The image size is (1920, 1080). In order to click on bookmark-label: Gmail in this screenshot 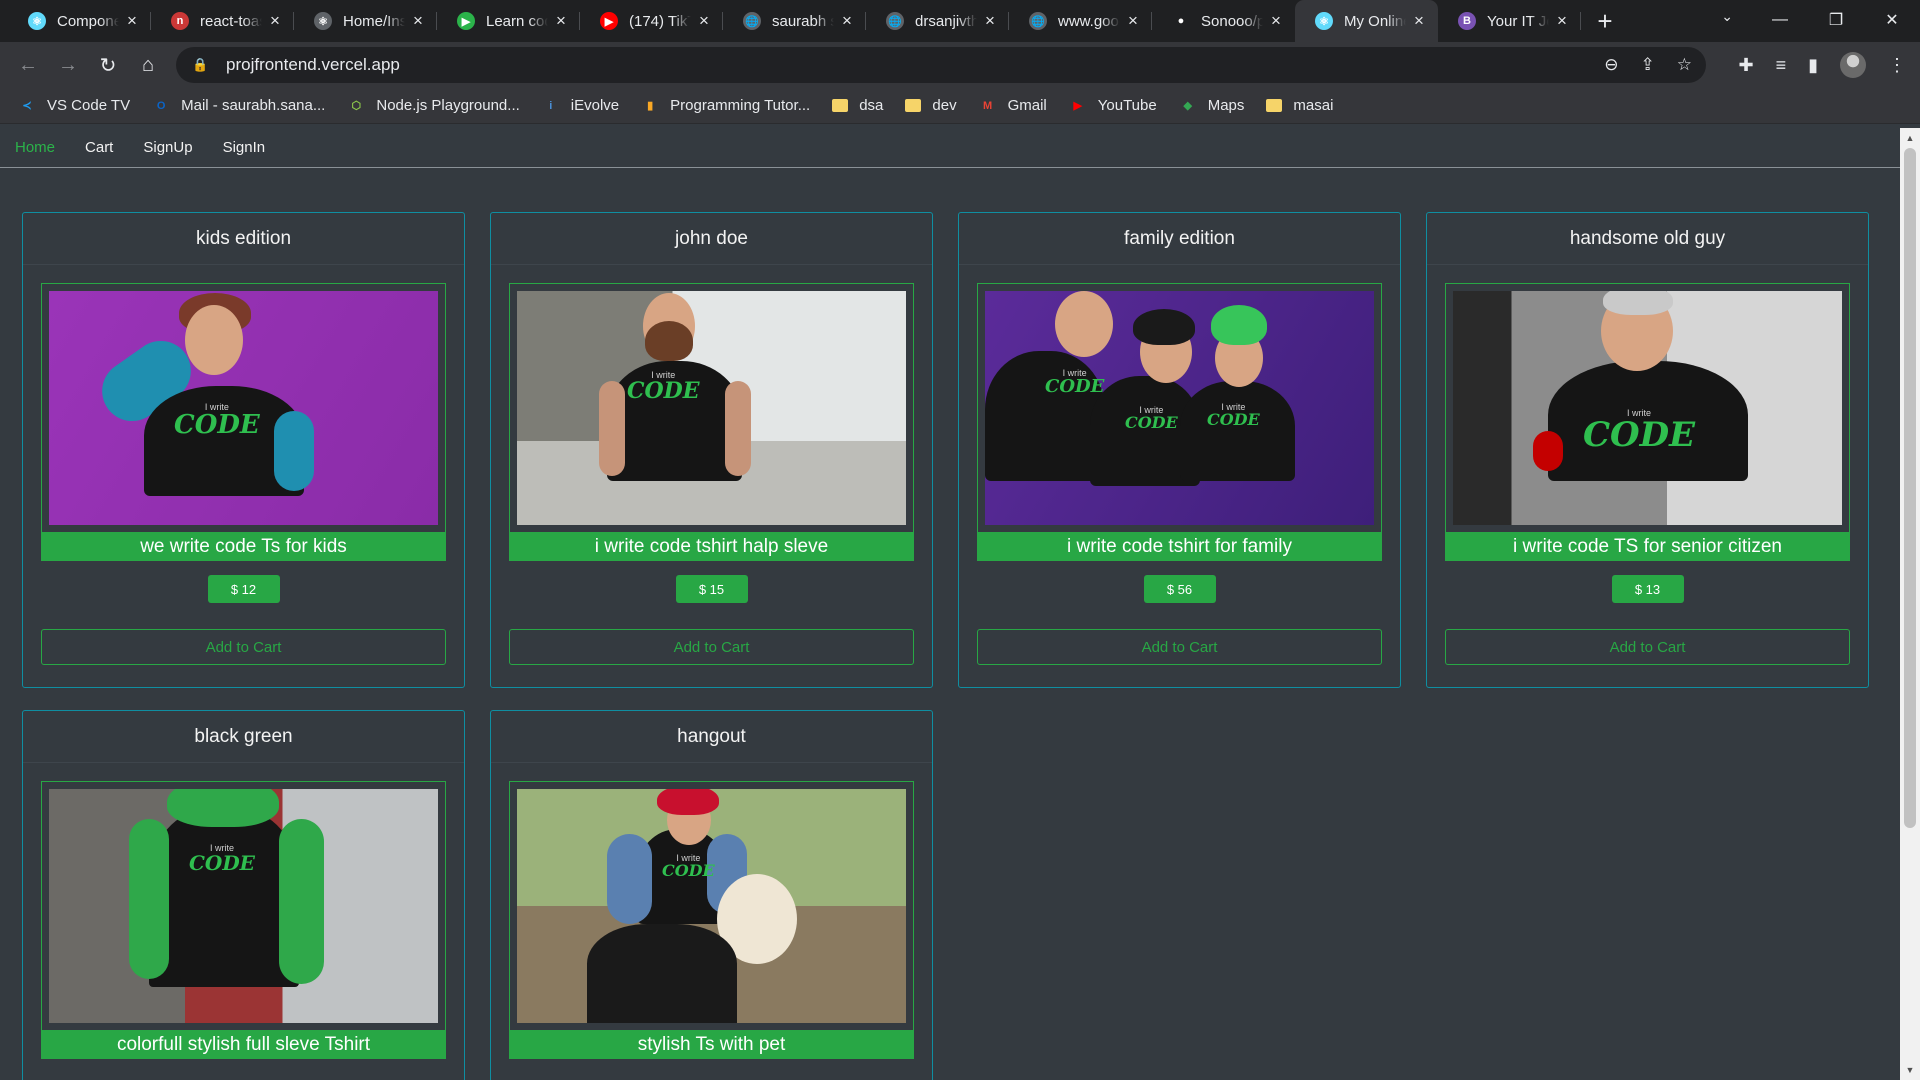, I will do `click(1027, 105)`.